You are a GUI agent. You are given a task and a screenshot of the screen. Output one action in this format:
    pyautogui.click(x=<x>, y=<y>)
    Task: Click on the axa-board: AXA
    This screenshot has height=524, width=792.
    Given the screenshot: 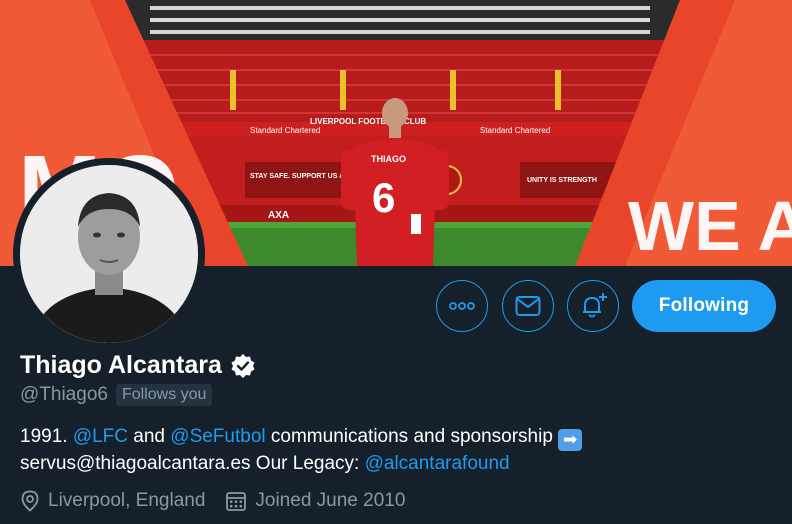 What is the action you would take?
    pyautogui.click(x=278, y=215)
    